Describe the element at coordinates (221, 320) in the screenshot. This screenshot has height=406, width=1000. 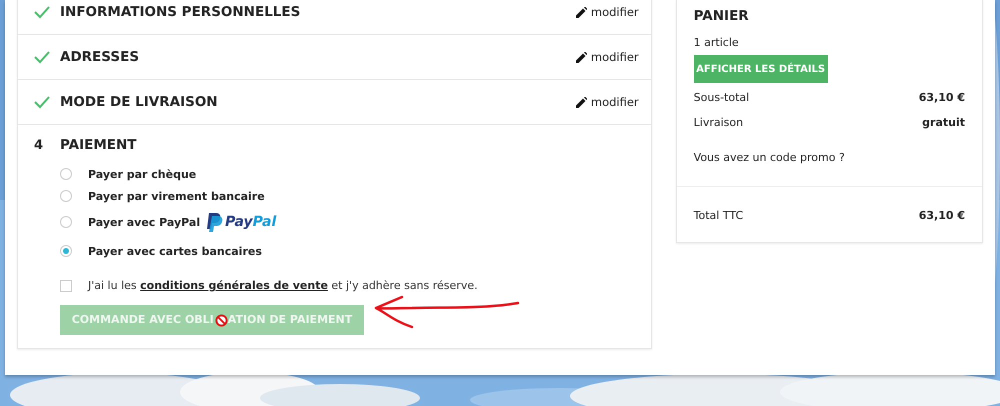
I see `not-allowed-cursor-icon` at that location.